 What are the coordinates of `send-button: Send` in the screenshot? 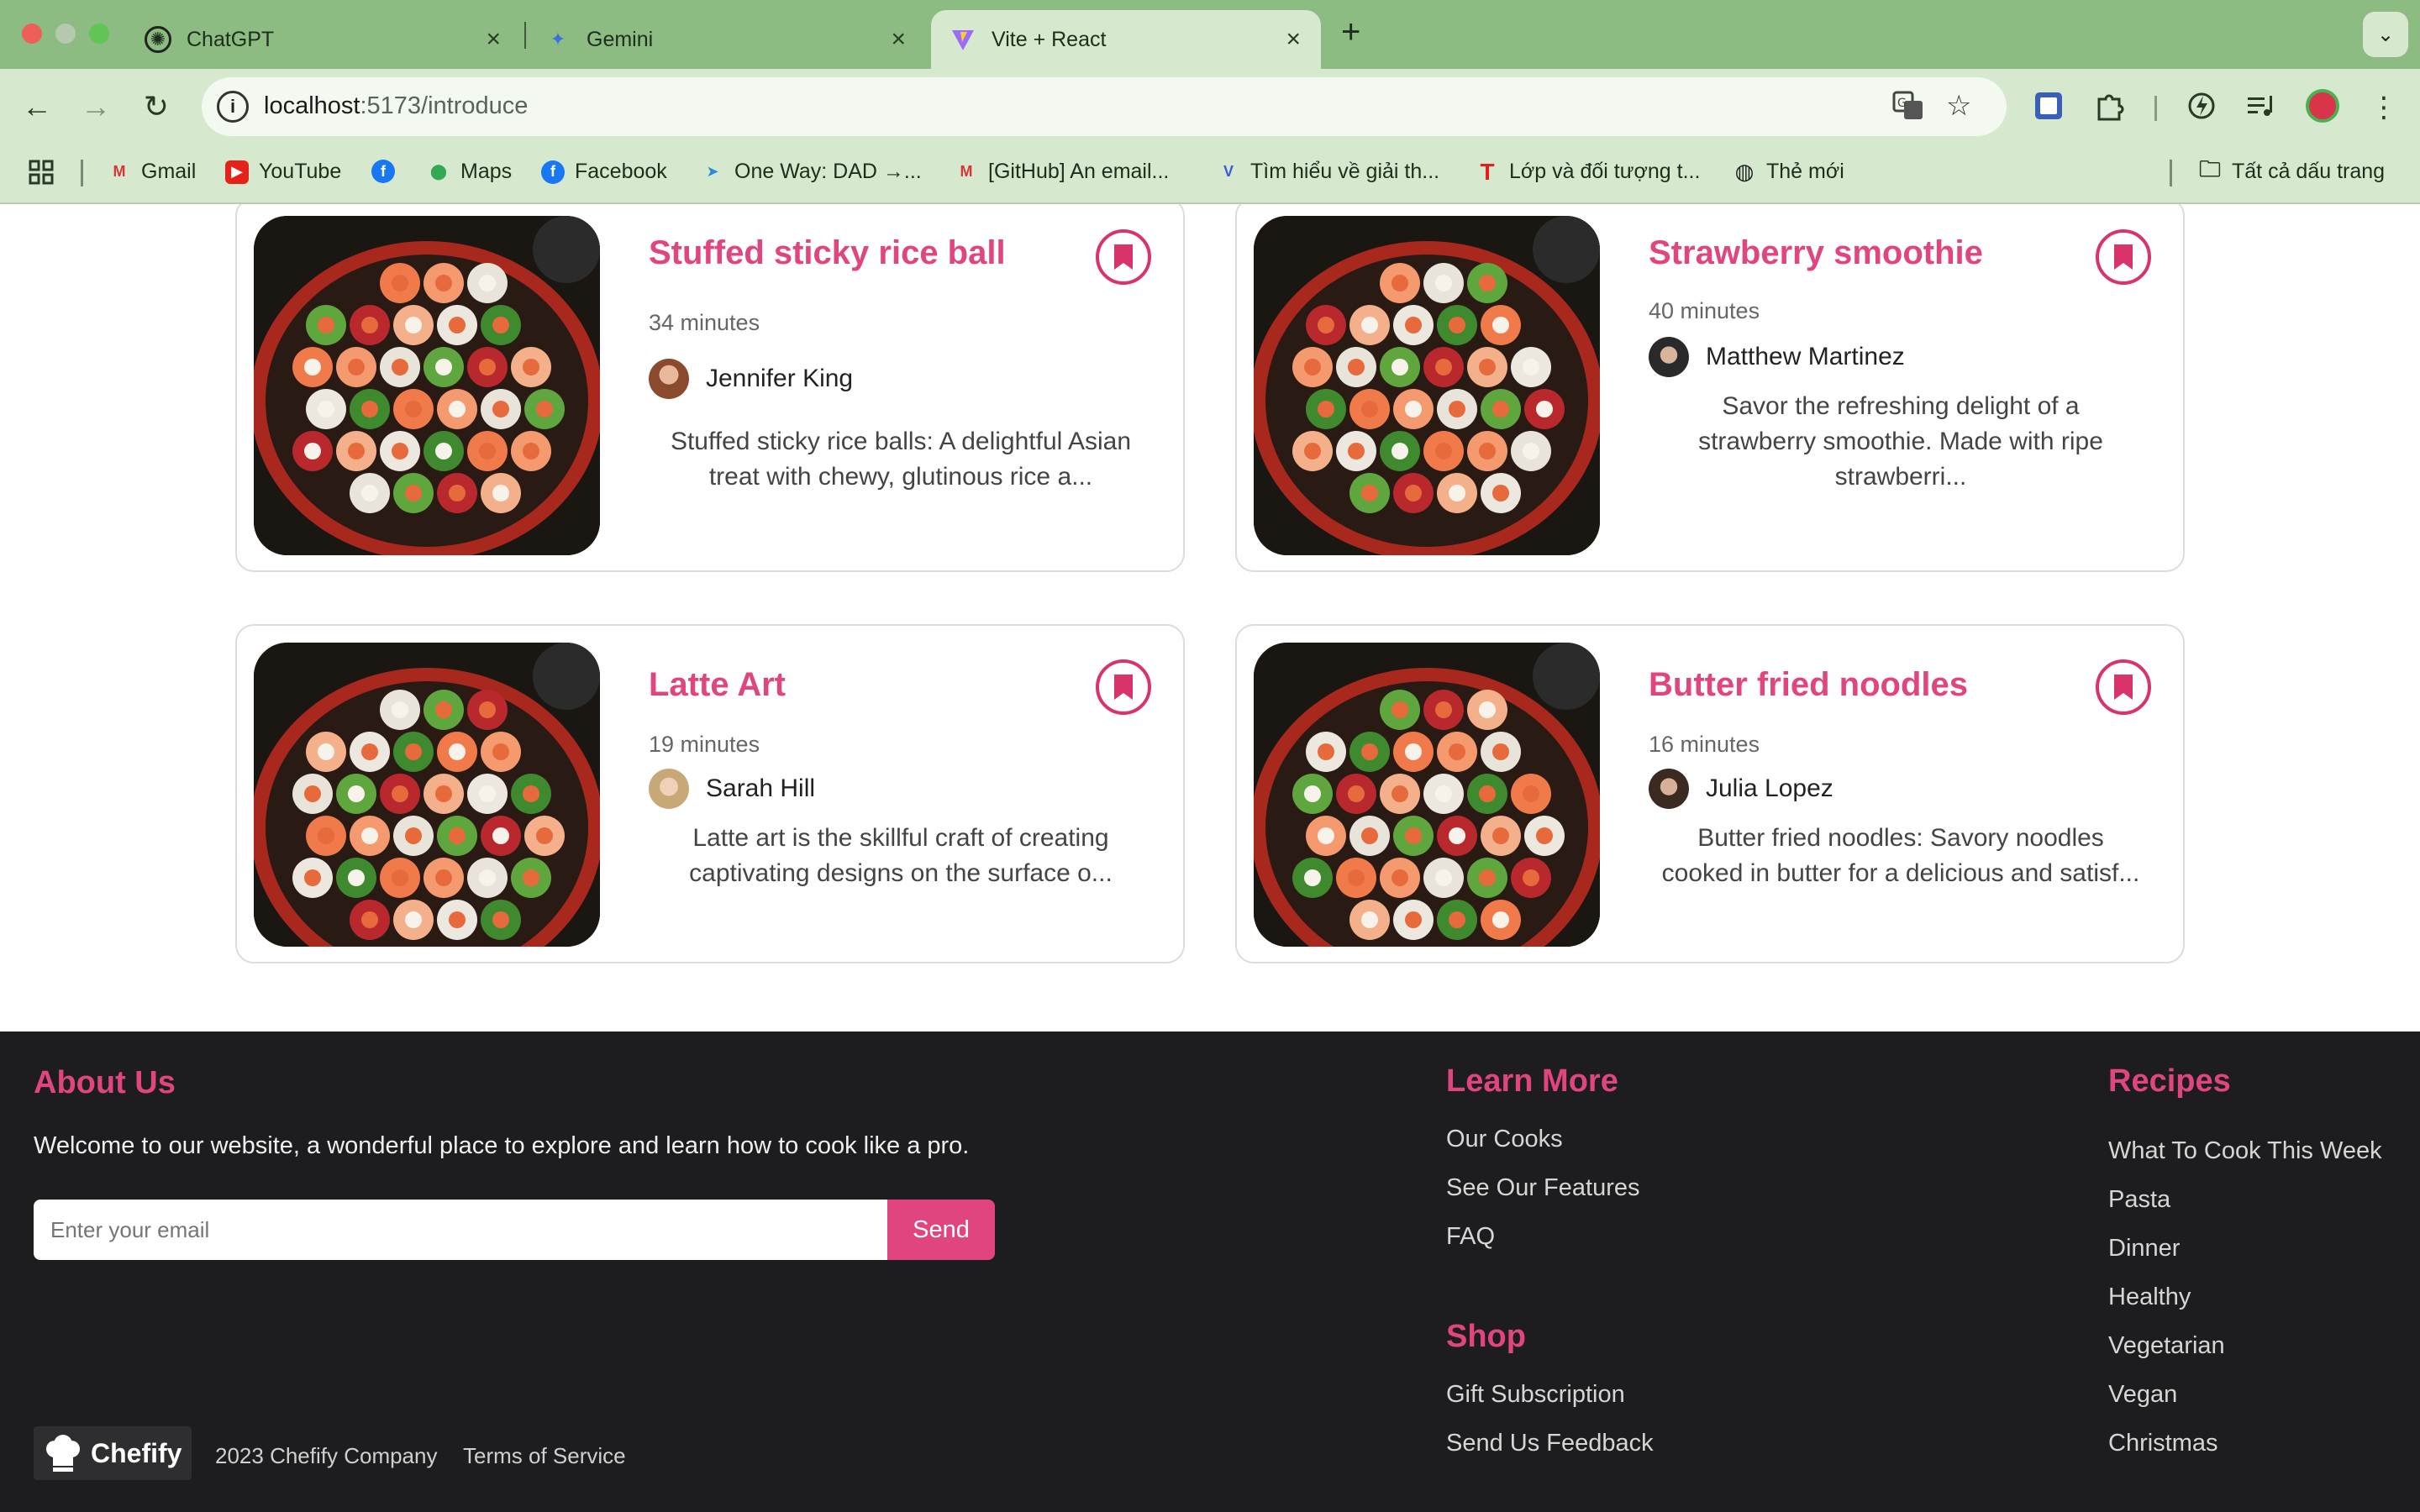 It's located at (941, 1230).